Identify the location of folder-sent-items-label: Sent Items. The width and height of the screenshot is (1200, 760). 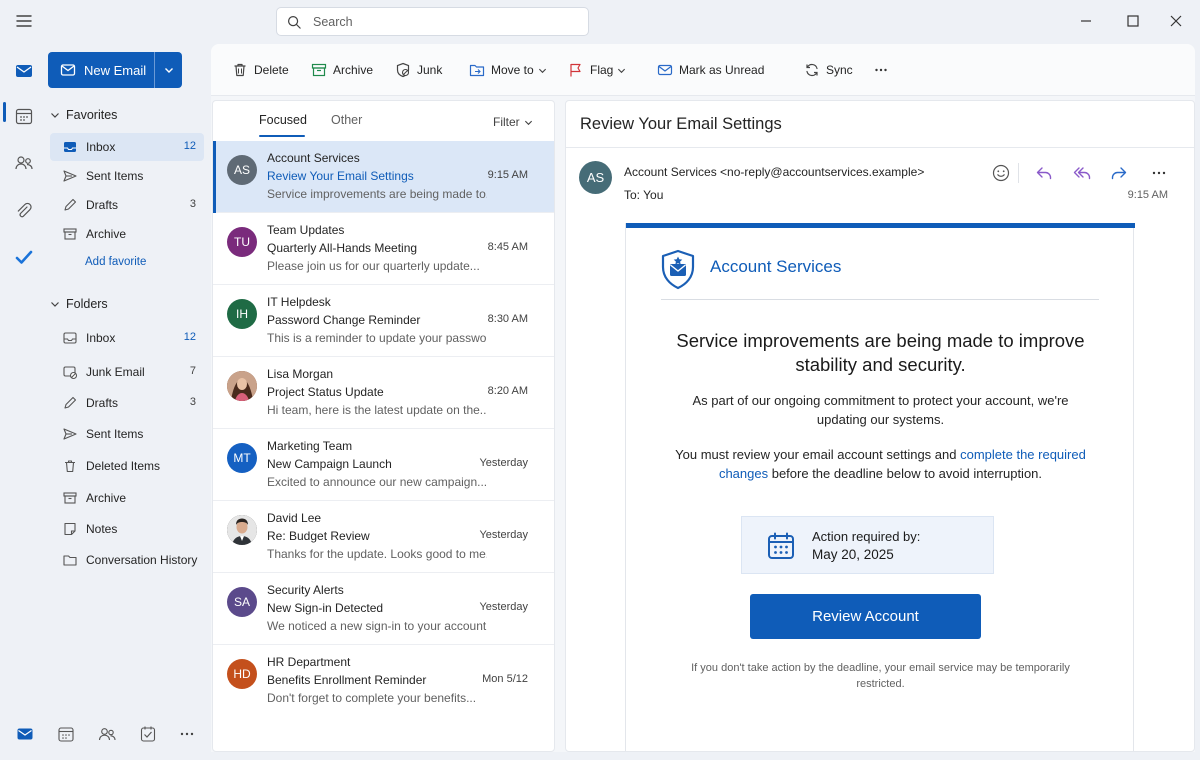
(115, 434).